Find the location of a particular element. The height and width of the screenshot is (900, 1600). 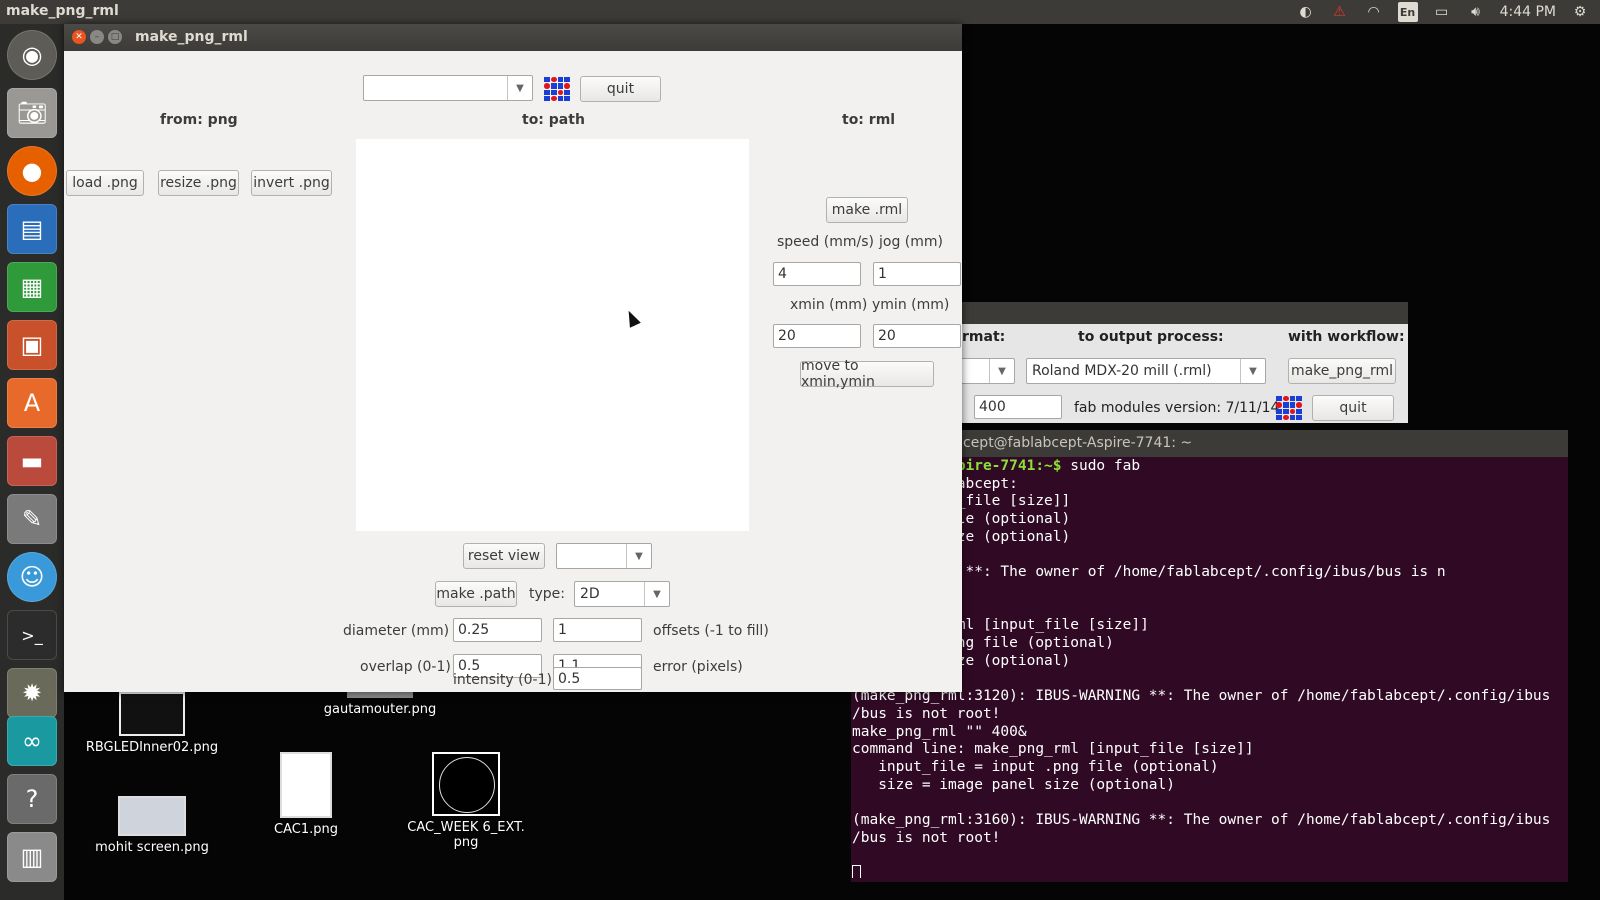

empathy-icon: ☺ is located at coordinates (32, 577).